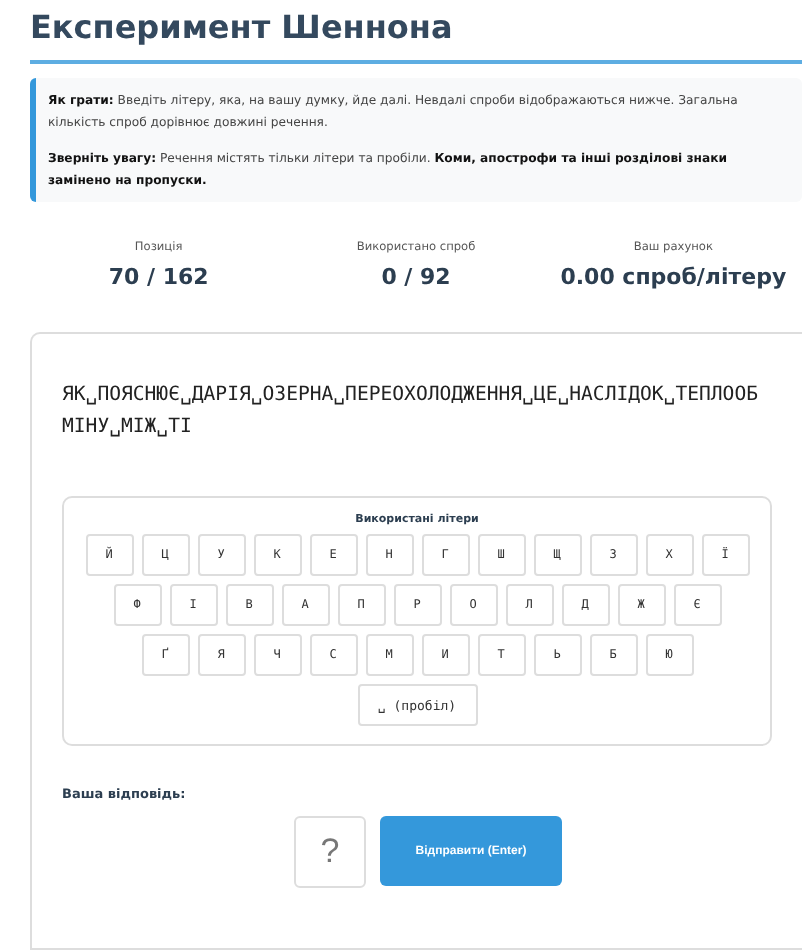 This screenshot has height=950, width=802. I want to click on page-title: Експеримент Шеннона, so click(416, 32).